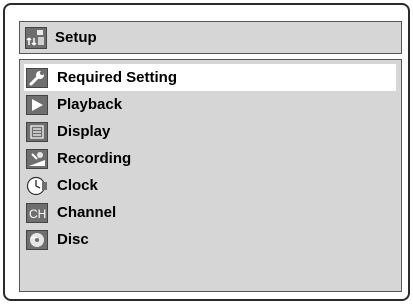 The width and height of the screenshot is (413, 306). What do you see at coordinates (210, 131) in the screenshot?
I see `menu-item-display: Display` at bounding box center [210, 131].